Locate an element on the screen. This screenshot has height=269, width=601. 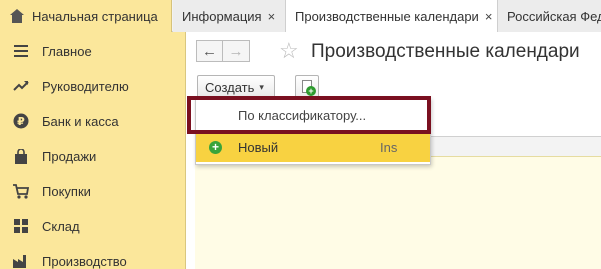
tab-russian-federation: Российская Фед is located at coordinates (549, 16).